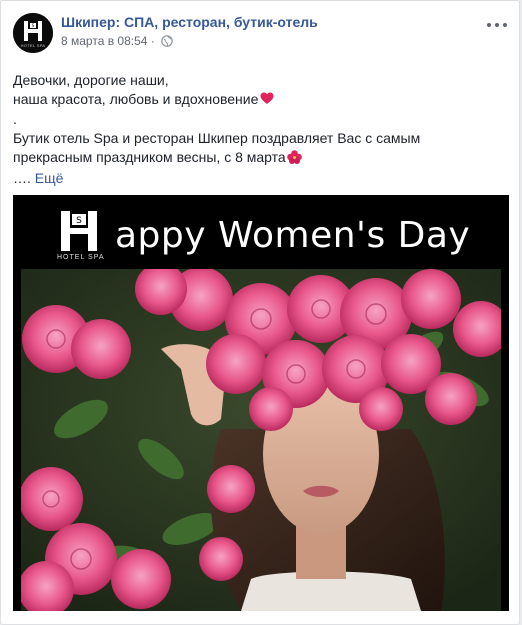 The width and height of the screenshot is (522, 625). I want to click on post-text-line: ., so click(15, 119).